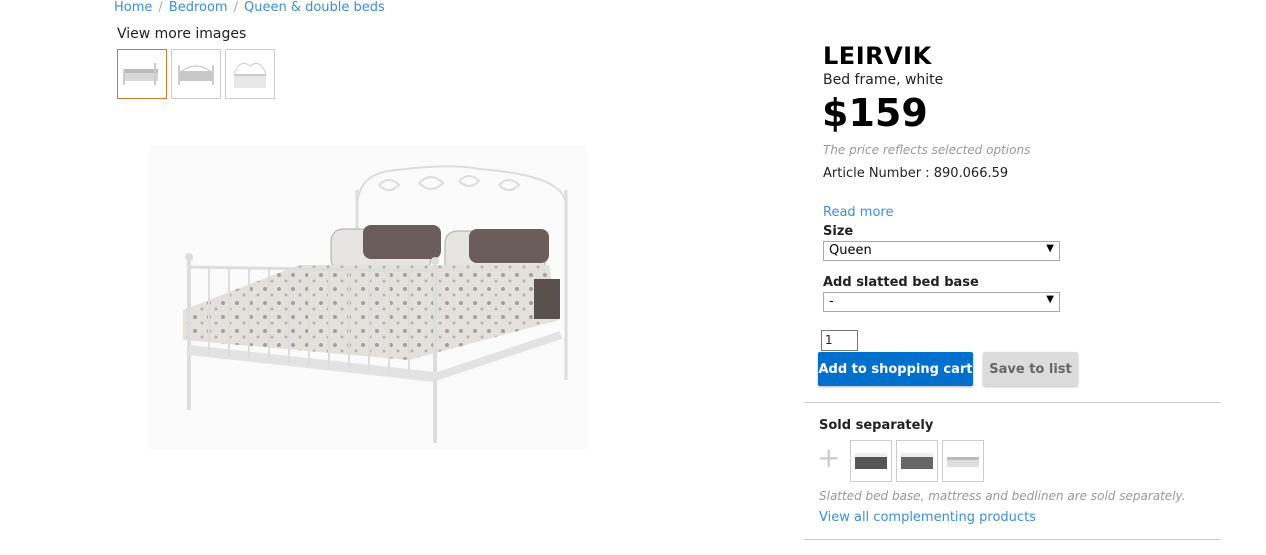  I want to click on article-number: Article Number : 890.066.59, so click(916, 173).